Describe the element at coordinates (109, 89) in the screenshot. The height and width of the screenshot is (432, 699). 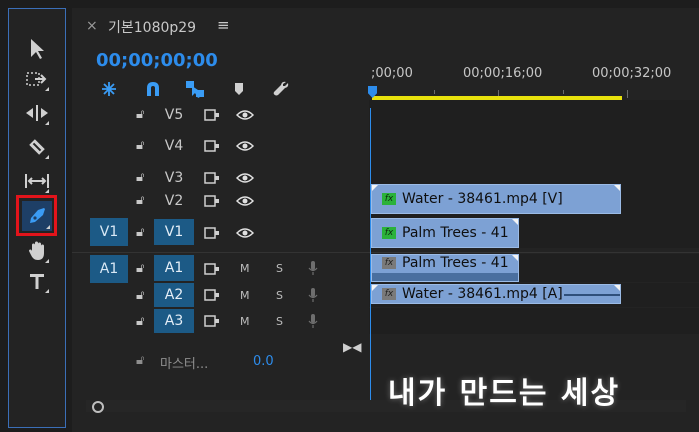
I see `nest-insert-button` at that location.